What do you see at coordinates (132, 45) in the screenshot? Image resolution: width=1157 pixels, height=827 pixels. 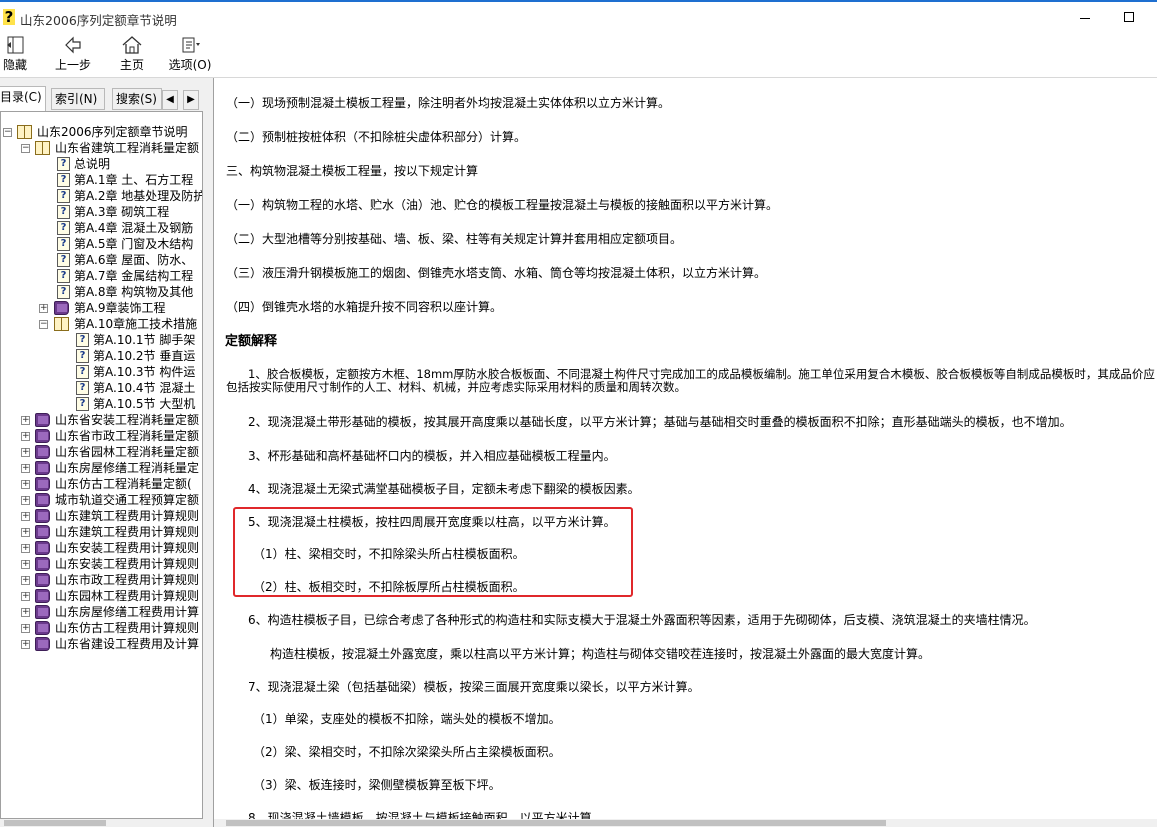 I see `home-icon` at bounding box center [132, 45].